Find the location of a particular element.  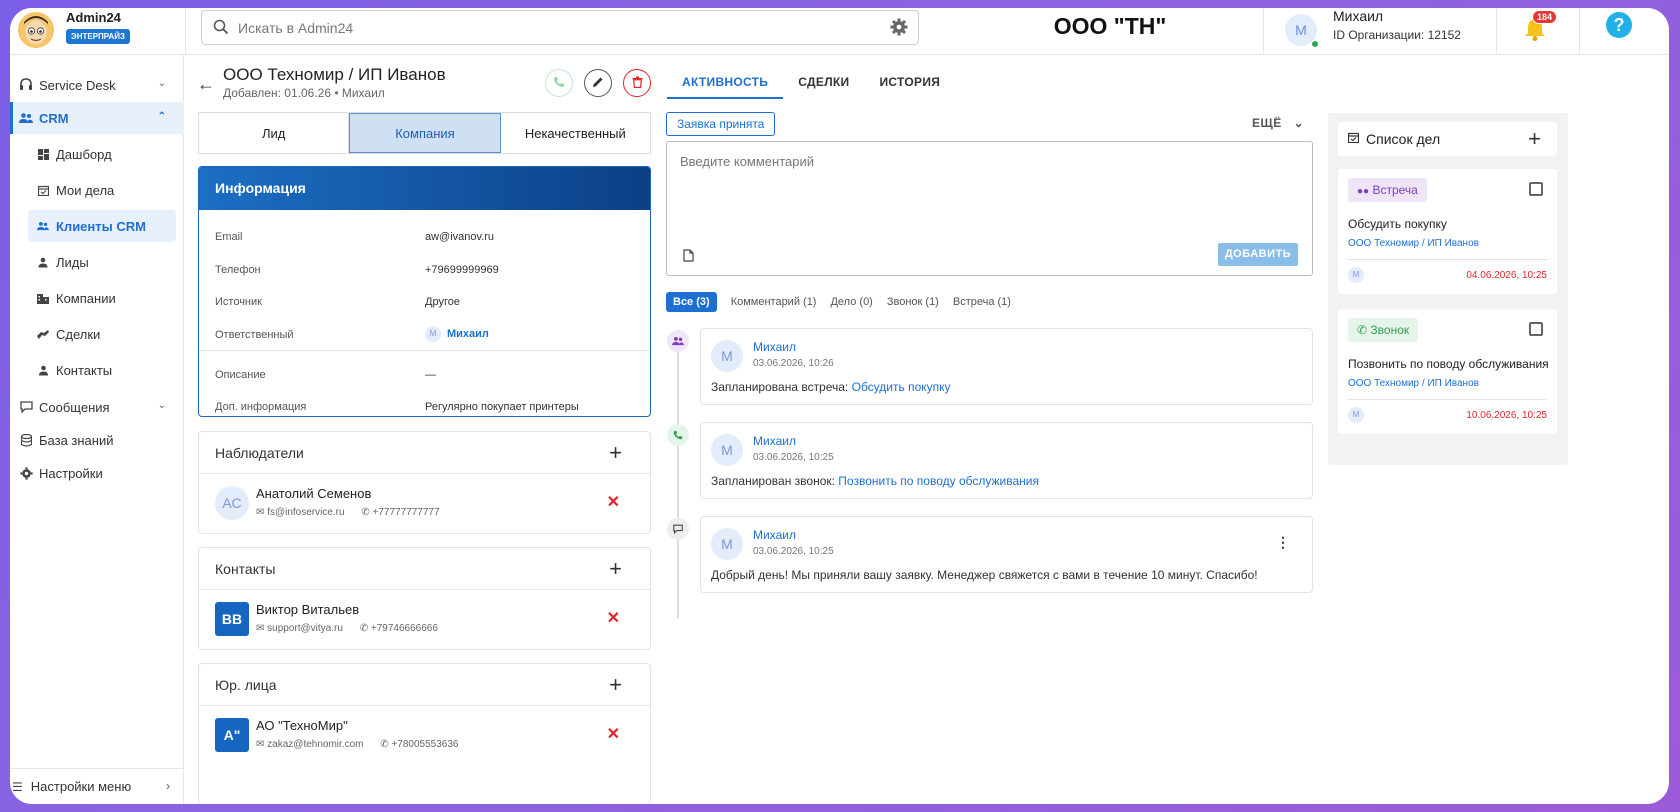

filter-all: Все (3) is located at coordinates (691, 302).